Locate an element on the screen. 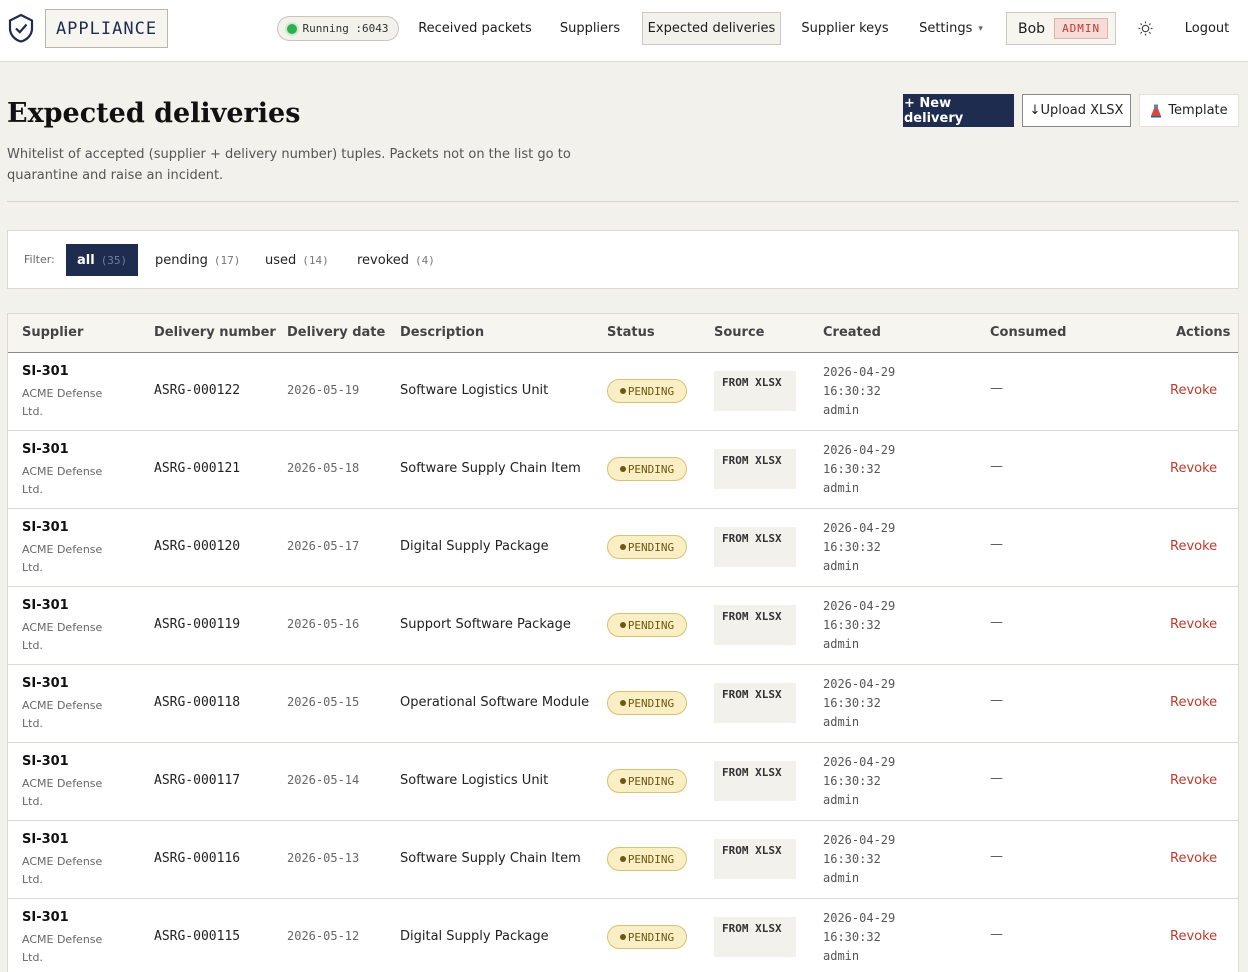 Image resolution: width=1248 pixels, height=972 pixels. column-header: Actions is located at coordinates (1203, 332).